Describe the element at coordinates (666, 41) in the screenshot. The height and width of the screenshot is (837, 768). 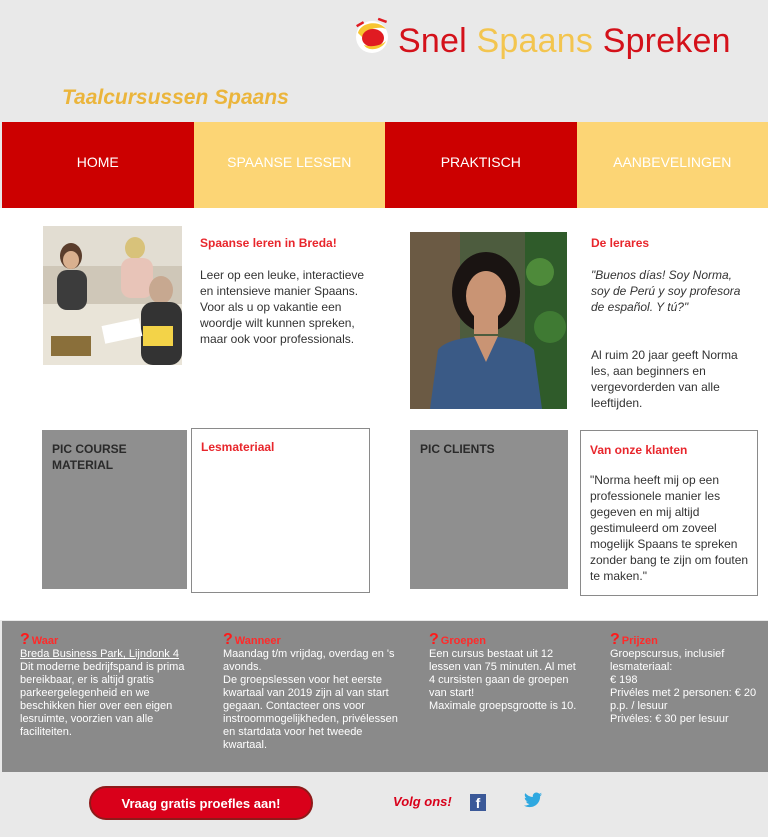
I see `brand-word-spreken: Spreken` at that location.